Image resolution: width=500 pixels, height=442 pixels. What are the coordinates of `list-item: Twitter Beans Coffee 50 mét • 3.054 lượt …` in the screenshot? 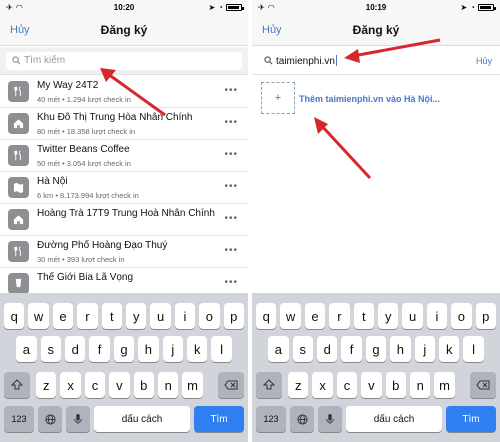 It's located at (124, 156).